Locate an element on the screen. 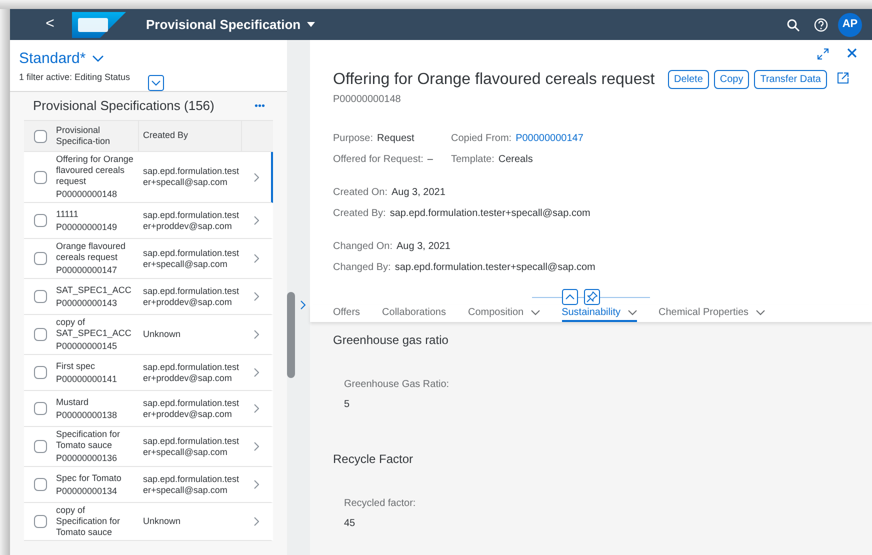 The width and height of the screenshot is (872, 555). table-row: First spec P00000000141 sap.epd.formulation.tester+proddev@sap.com is located at coordinates (148, 373).